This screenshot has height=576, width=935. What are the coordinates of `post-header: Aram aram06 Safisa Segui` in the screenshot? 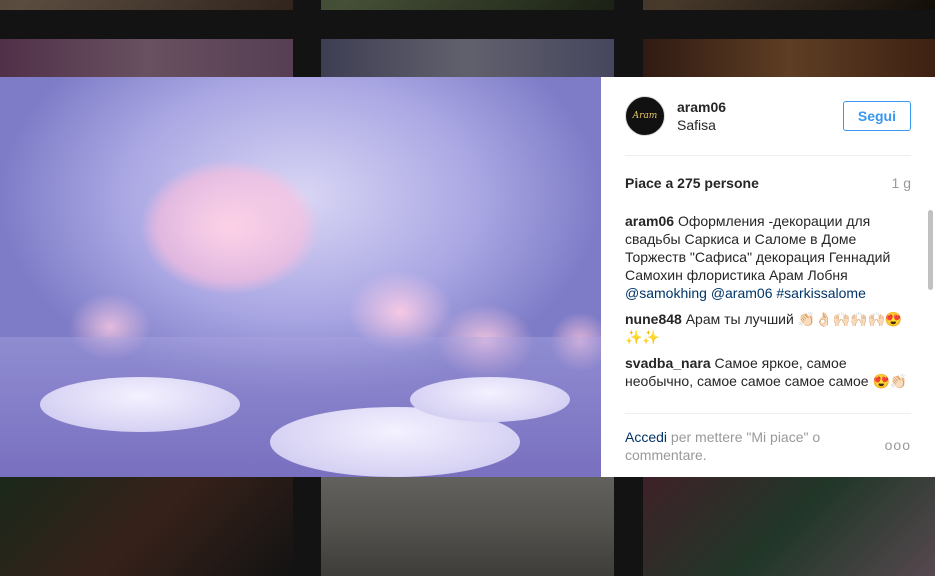 It's located at (768, 116).